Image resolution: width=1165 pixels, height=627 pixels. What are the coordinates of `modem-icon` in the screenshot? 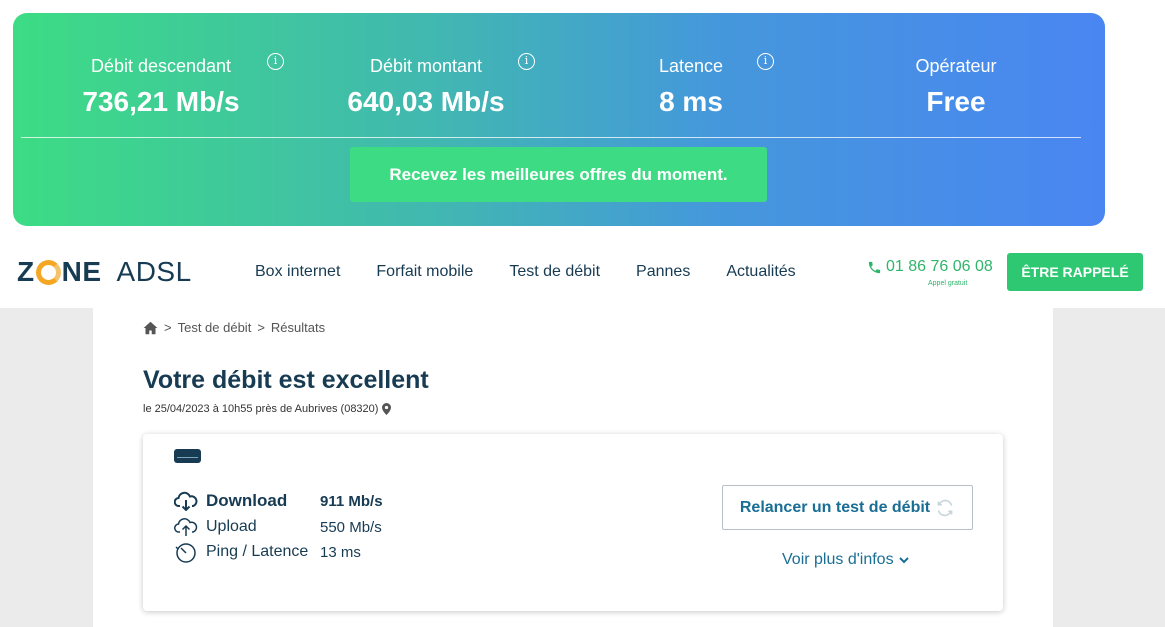 It's located at (187, 456).